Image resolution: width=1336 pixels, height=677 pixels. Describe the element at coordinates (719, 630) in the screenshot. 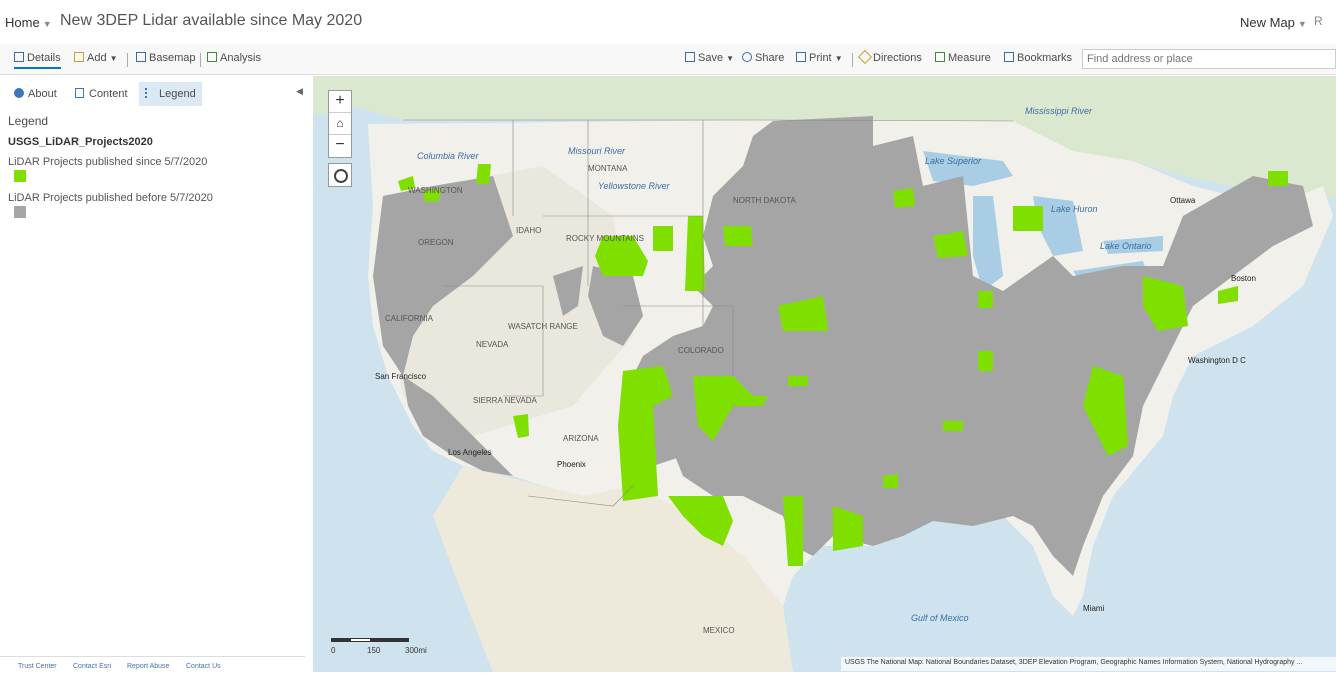

I see `map-label: MEXICO` at that location.